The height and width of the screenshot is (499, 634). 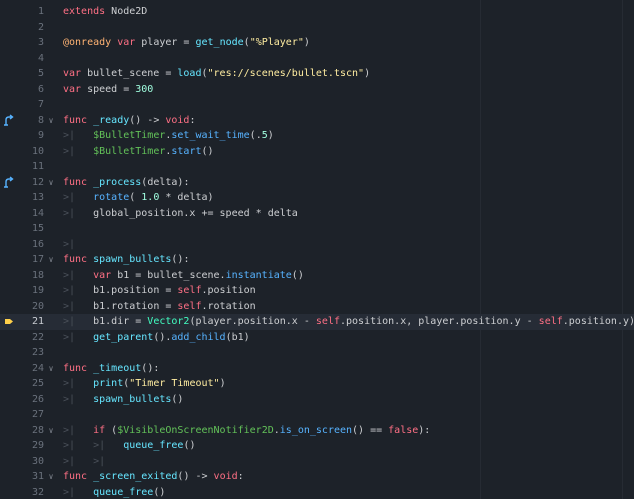 I want to click on code-line: 24 ∨ func _timeout():, so click(x=317, y=369).